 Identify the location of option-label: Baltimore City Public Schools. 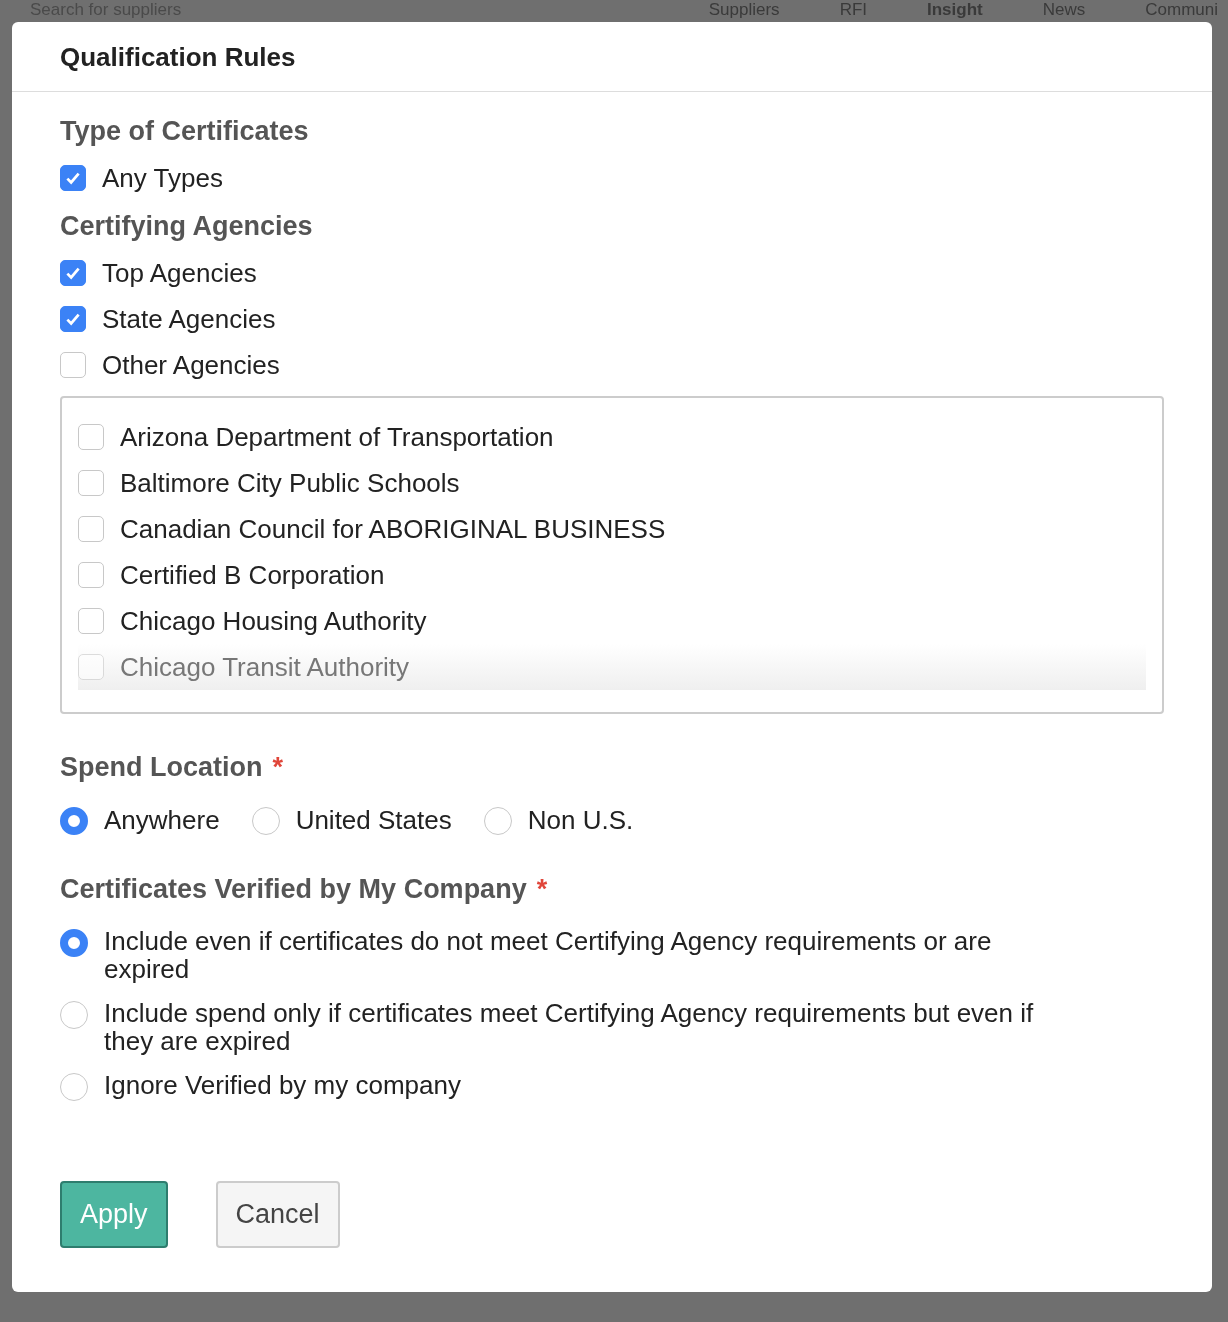
(290, 483).